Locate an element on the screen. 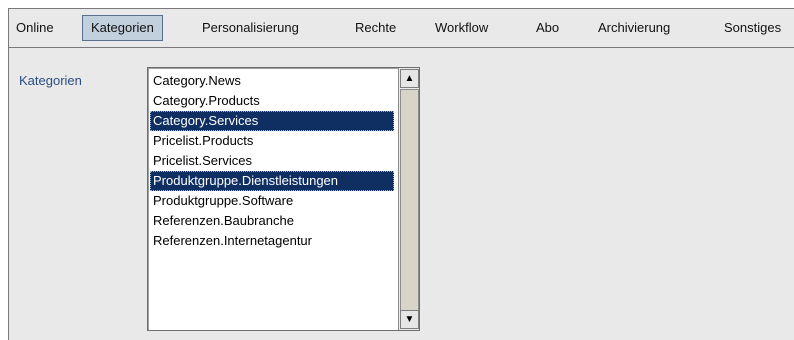 The height and width of the screenshot is (340, 794). list-item: Category.Services is located at coordinates (272, 121).